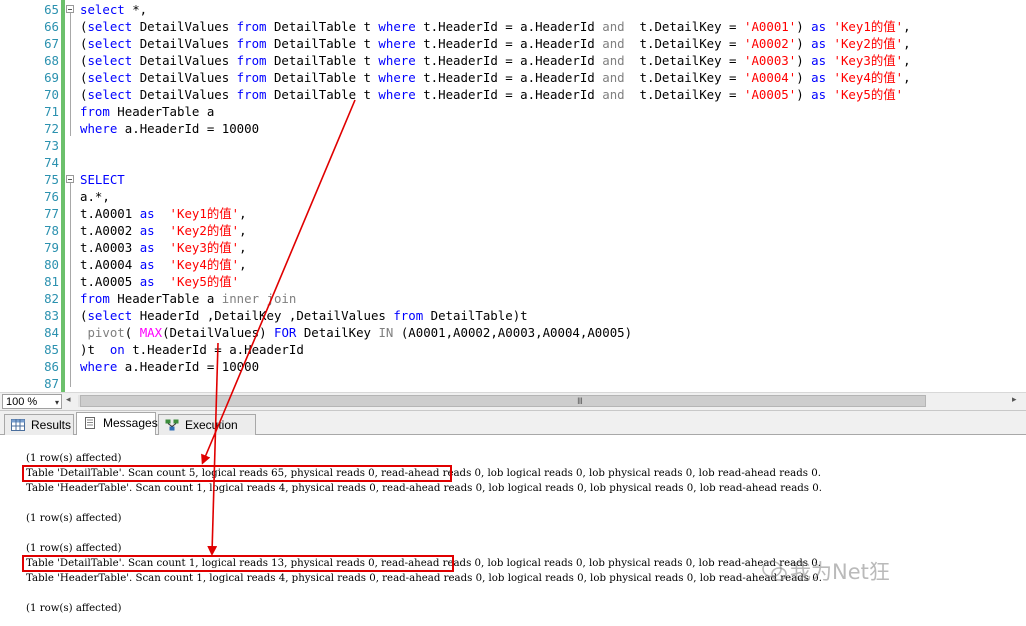  What do you see at coordinates (475, 315) in the screenshot?
I see `code-token: DetailTable)t` at bounding box center [475, 315].